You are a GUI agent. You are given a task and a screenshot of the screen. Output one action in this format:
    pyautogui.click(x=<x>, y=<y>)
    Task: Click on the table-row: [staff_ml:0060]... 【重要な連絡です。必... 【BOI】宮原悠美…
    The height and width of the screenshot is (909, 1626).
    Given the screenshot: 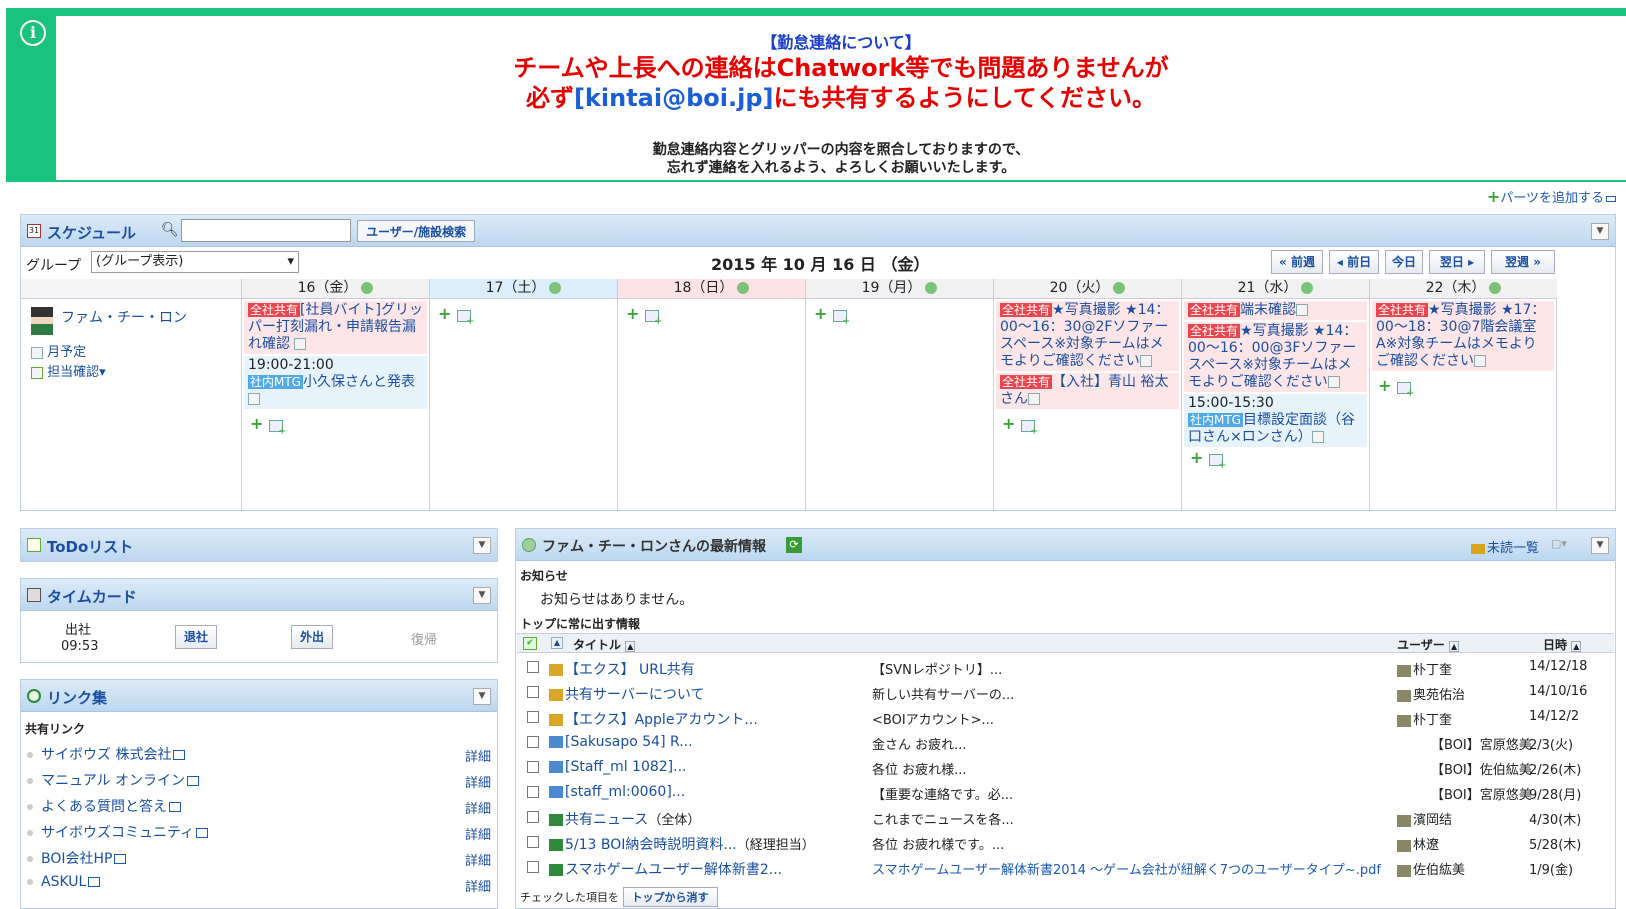 What is the action you would take?
    pyautogui.click(x=1065, y=792)
    